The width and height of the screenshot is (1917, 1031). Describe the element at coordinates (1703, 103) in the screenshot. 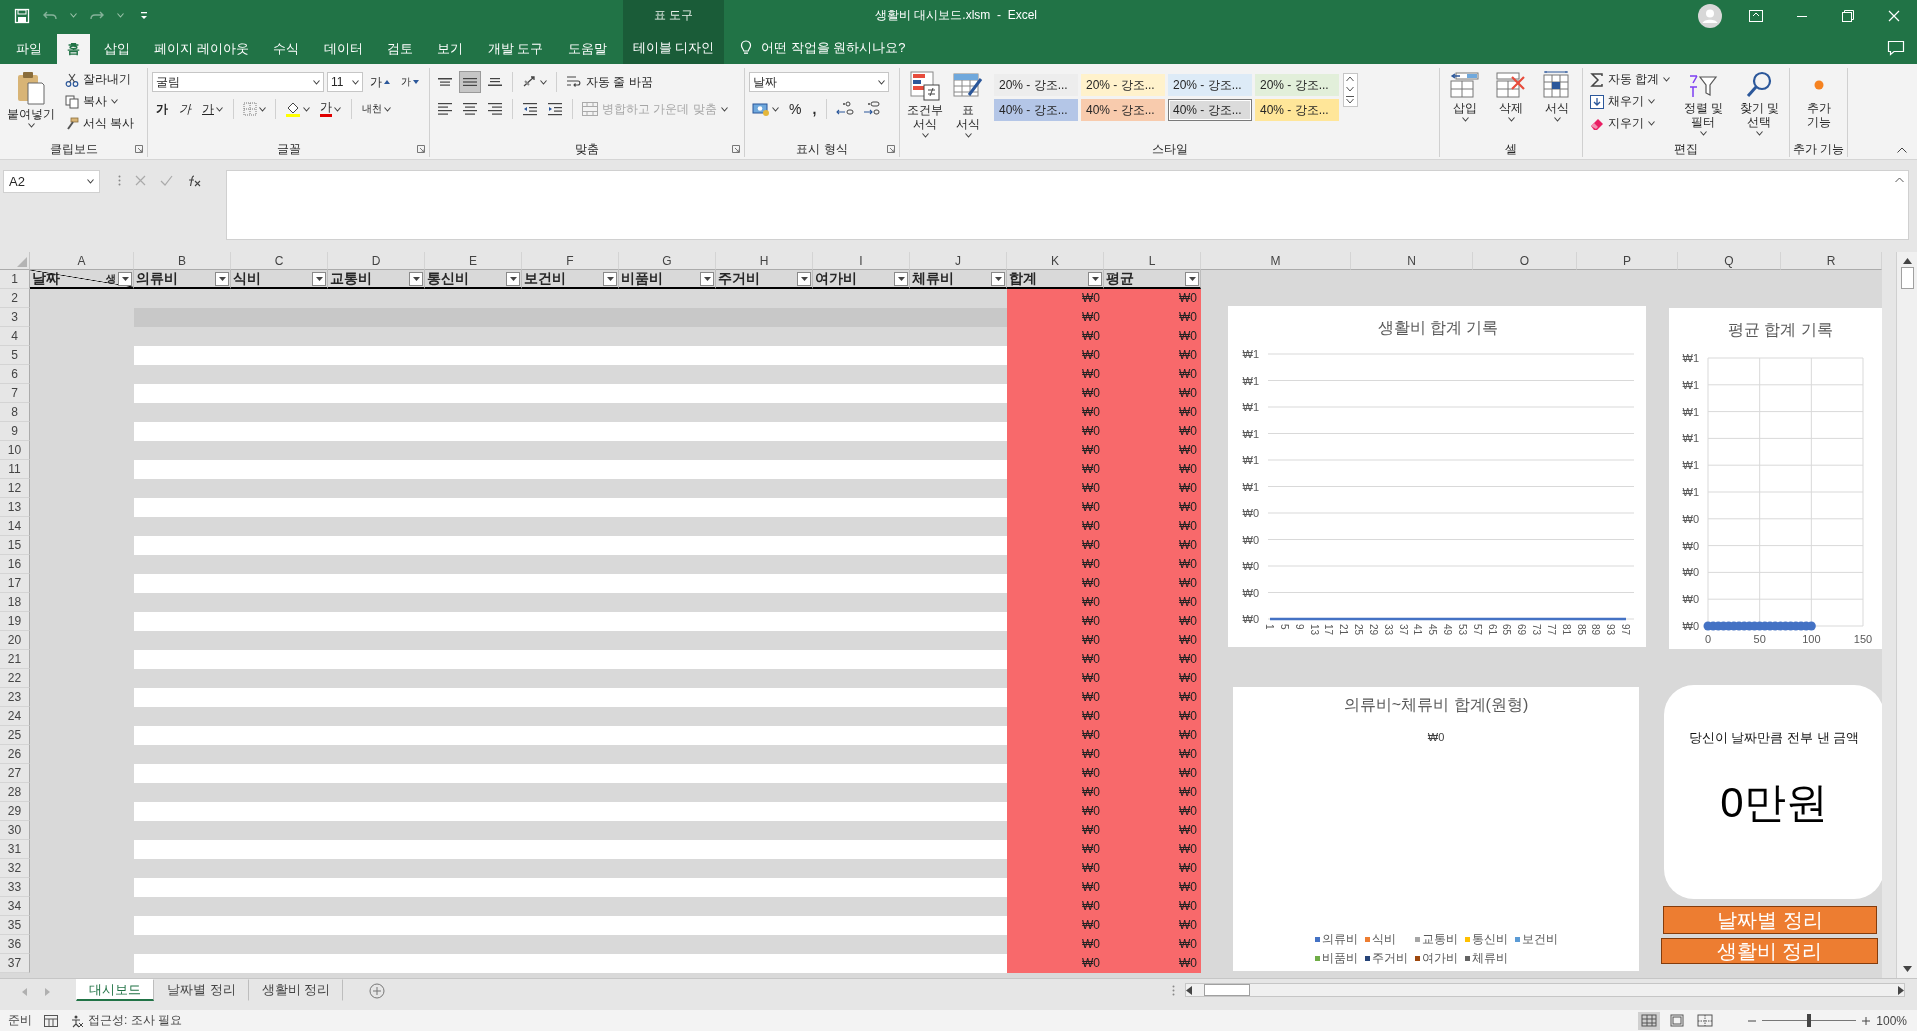

I see `sort-filter-button: 정렬 및 필터` at that location.